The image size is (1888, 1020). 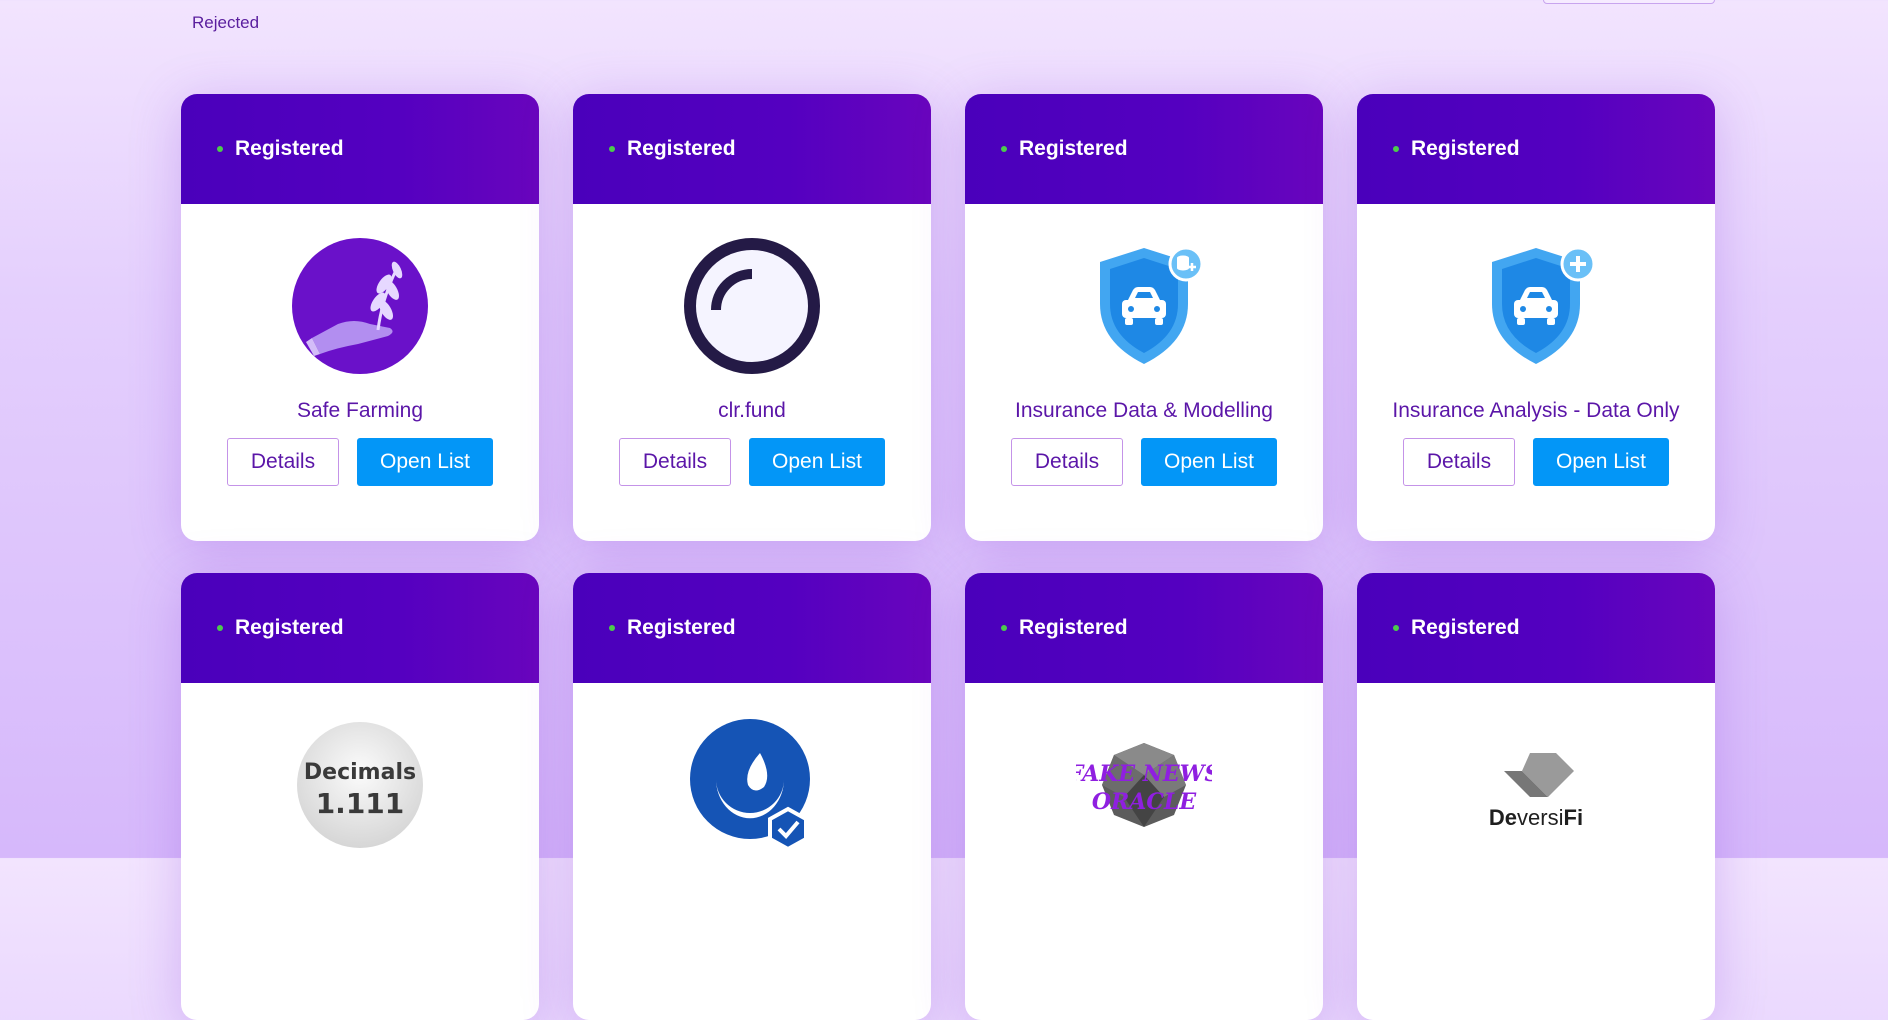 What do you see at coordinates (1536, 306) in the screenshot?
I see `car-insurance-plus-shield-logo-icon` at bounding box center [1536, 306].